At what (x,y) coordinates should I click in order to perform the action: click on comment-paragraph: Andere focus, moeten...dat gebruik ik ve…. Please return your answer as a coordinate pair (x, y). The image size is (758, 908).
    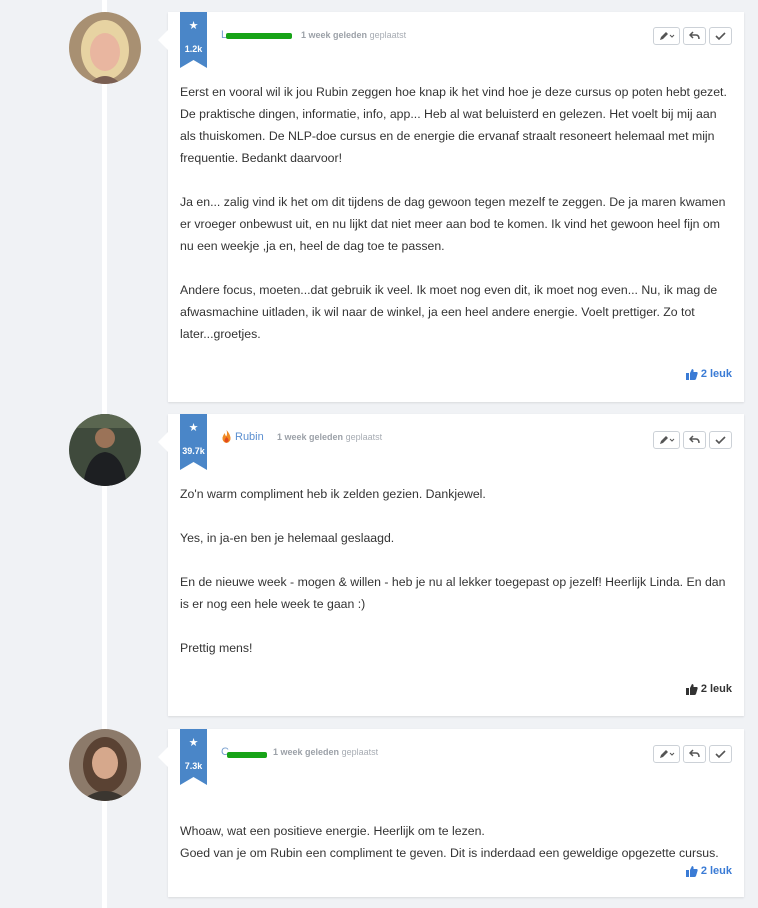
    Looking at the image, I should click on (449, 312).